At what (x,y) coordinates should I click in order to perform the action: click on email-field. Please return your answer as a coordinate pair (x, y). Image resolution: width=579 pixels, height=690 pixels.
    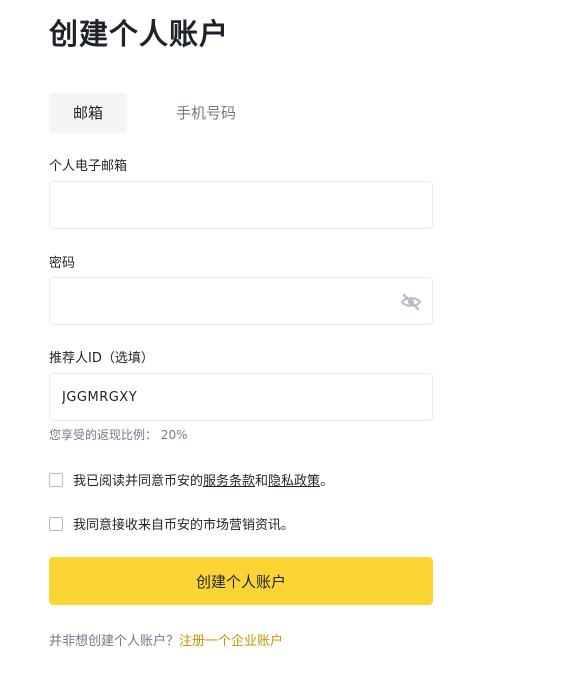
    Looking at the image, I should click on (241, 205).